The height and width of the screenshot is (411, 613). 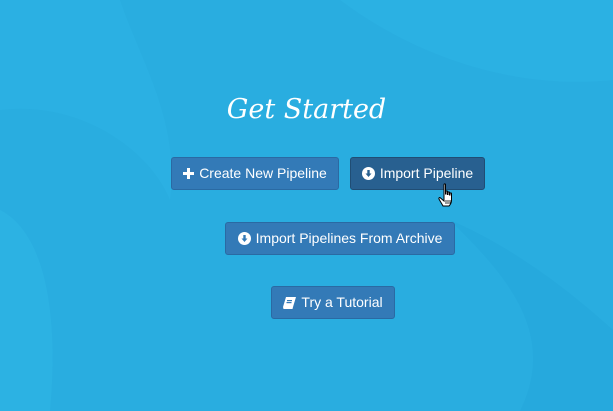 What do you see at coordinates (349, 238) in the screenshot?
I see `import-pipelines-from-archive-label: Import Pipelines From Archive` at bounding box center [349, 238].